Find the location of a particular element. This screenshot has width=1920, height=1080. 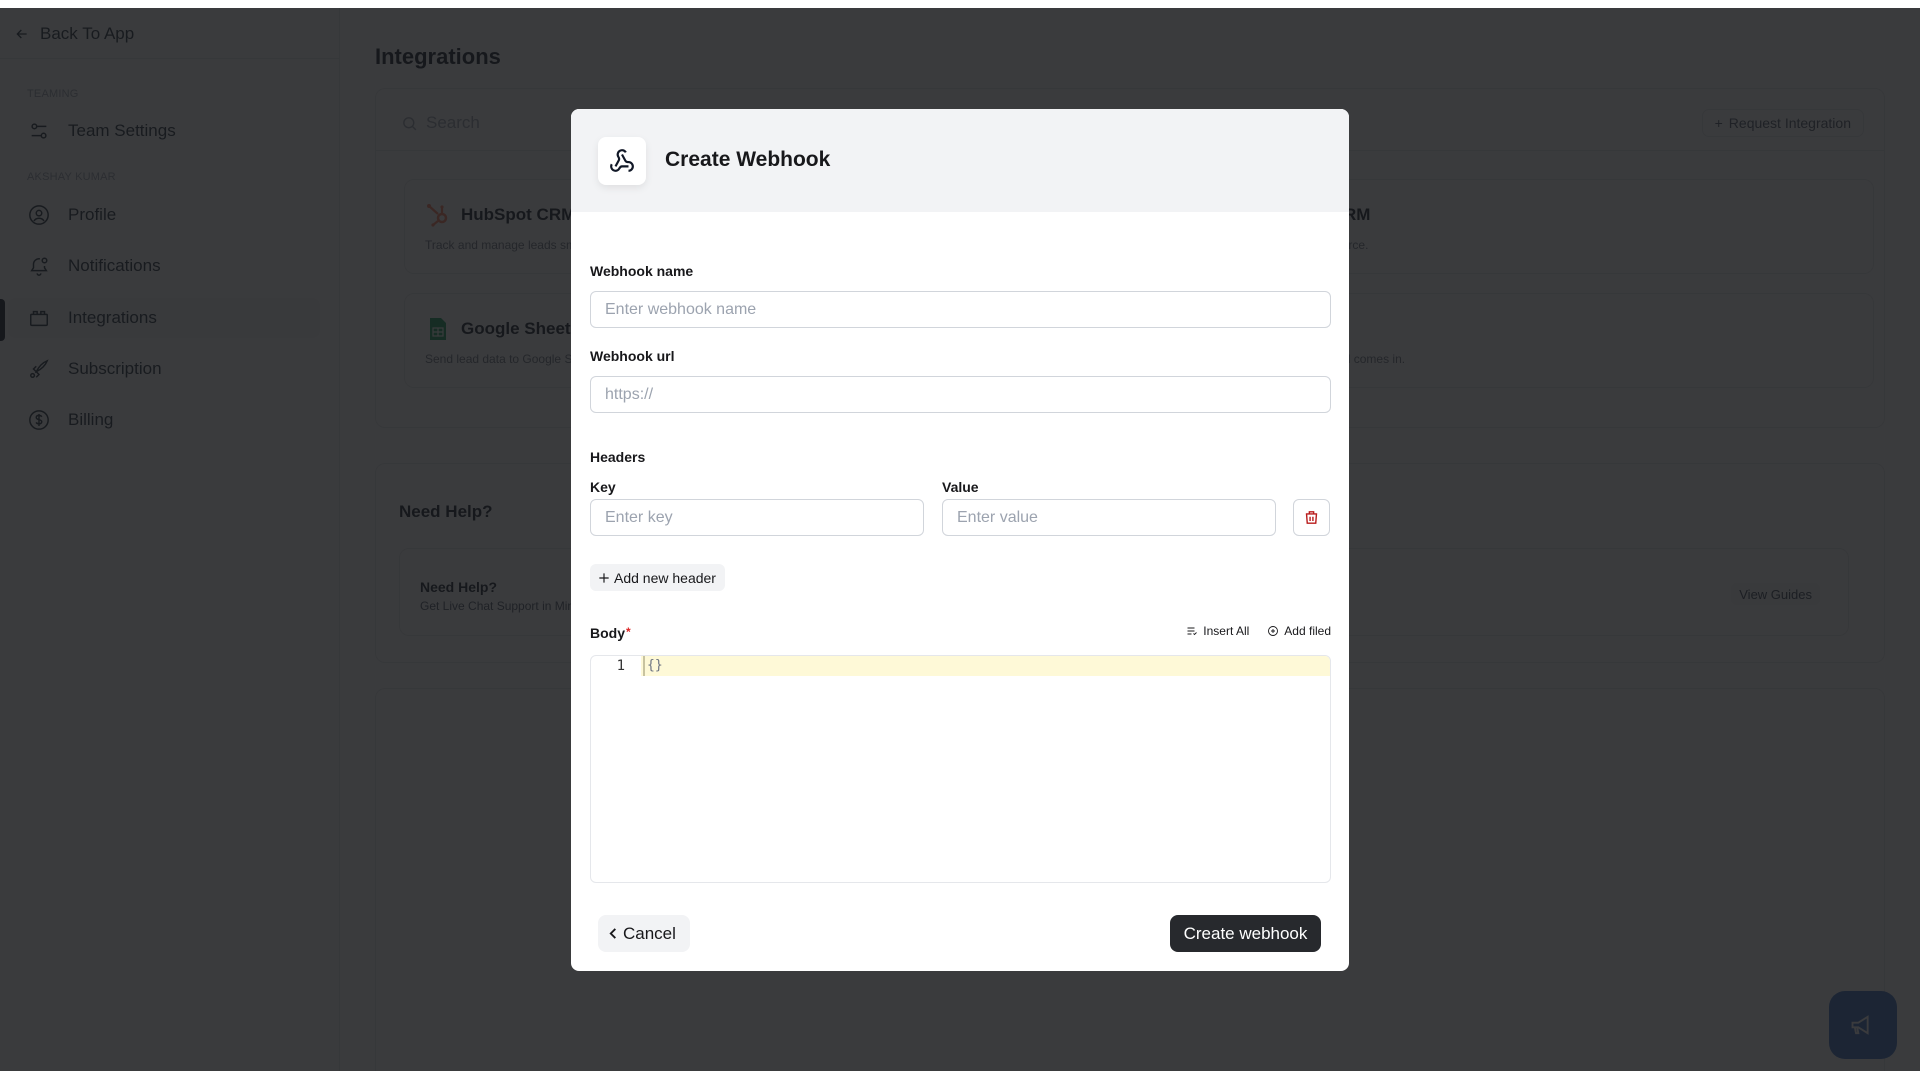

plus-circle-icon is located at coordinates (1273, 631).